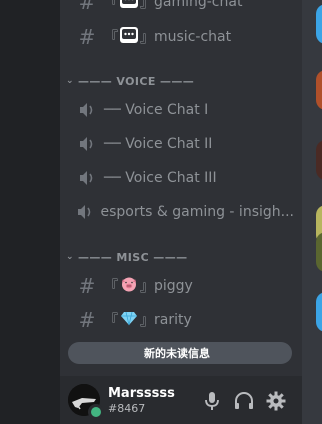 The width and height of the screenshot is (322, 424). What do you see at coordinates (181, 400) in the screenshot?
I see `user-panel: Marsssss #8467` at bounding box center [181, 400].